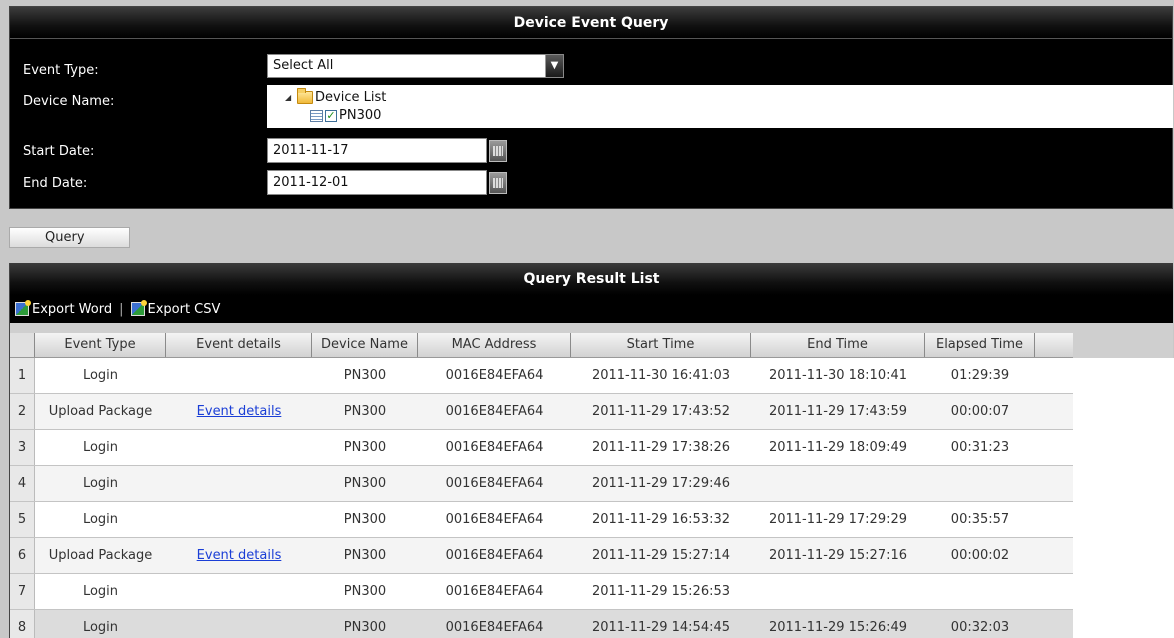  I want to click on column-header-event-details: Event details, so click(239, 345).